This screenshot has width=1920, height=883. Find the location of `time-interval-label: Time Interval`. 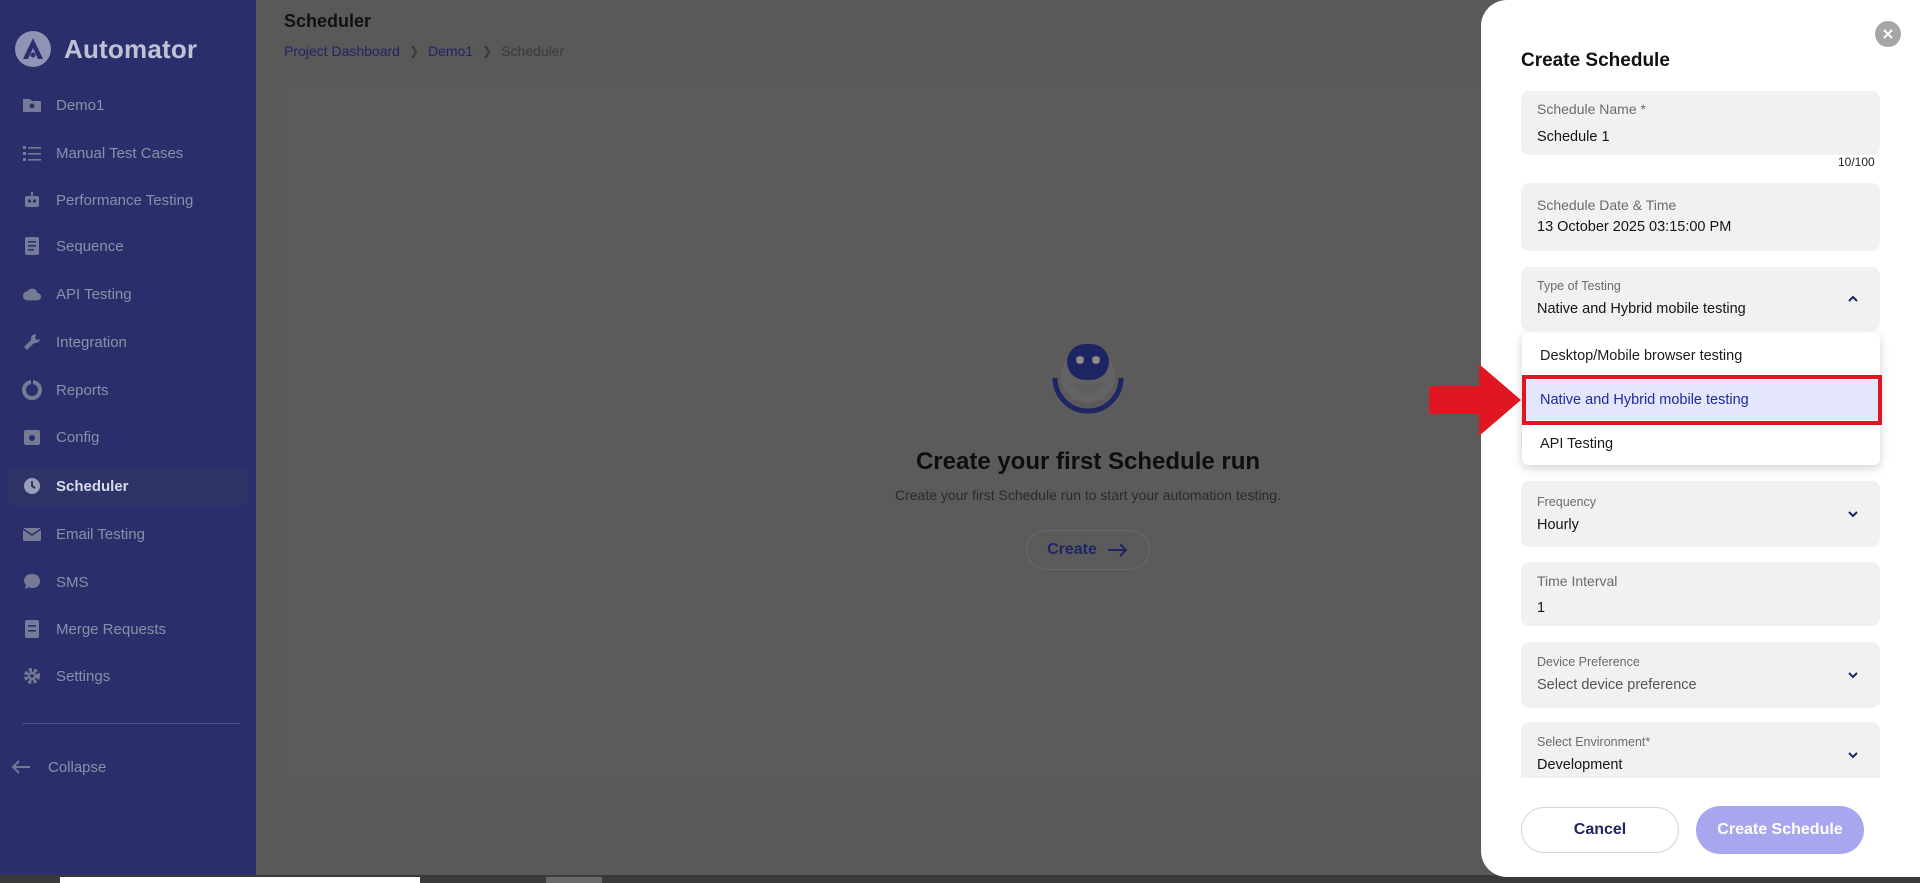

time-interval-label: Time Interval is located at coordinates (1577, 581).